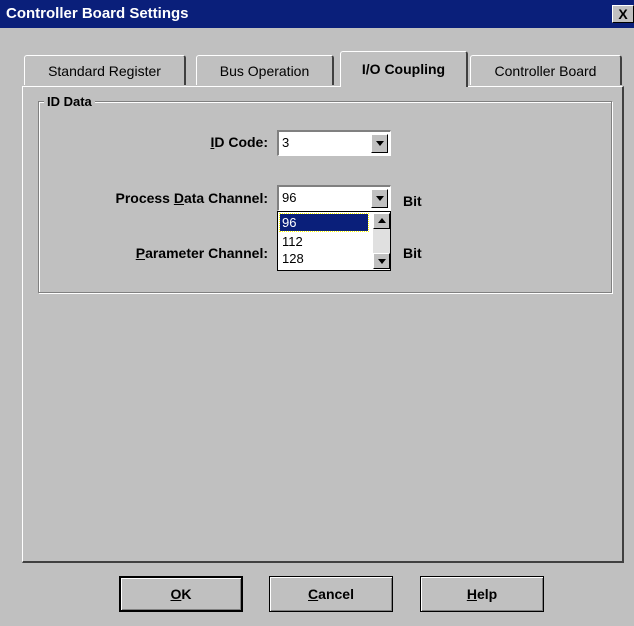 This screenshot has width=634, height=626. Describe the element at coordinates (97, 13) in the screenshot. I see `window-title: Controller Board Settings` at that location.